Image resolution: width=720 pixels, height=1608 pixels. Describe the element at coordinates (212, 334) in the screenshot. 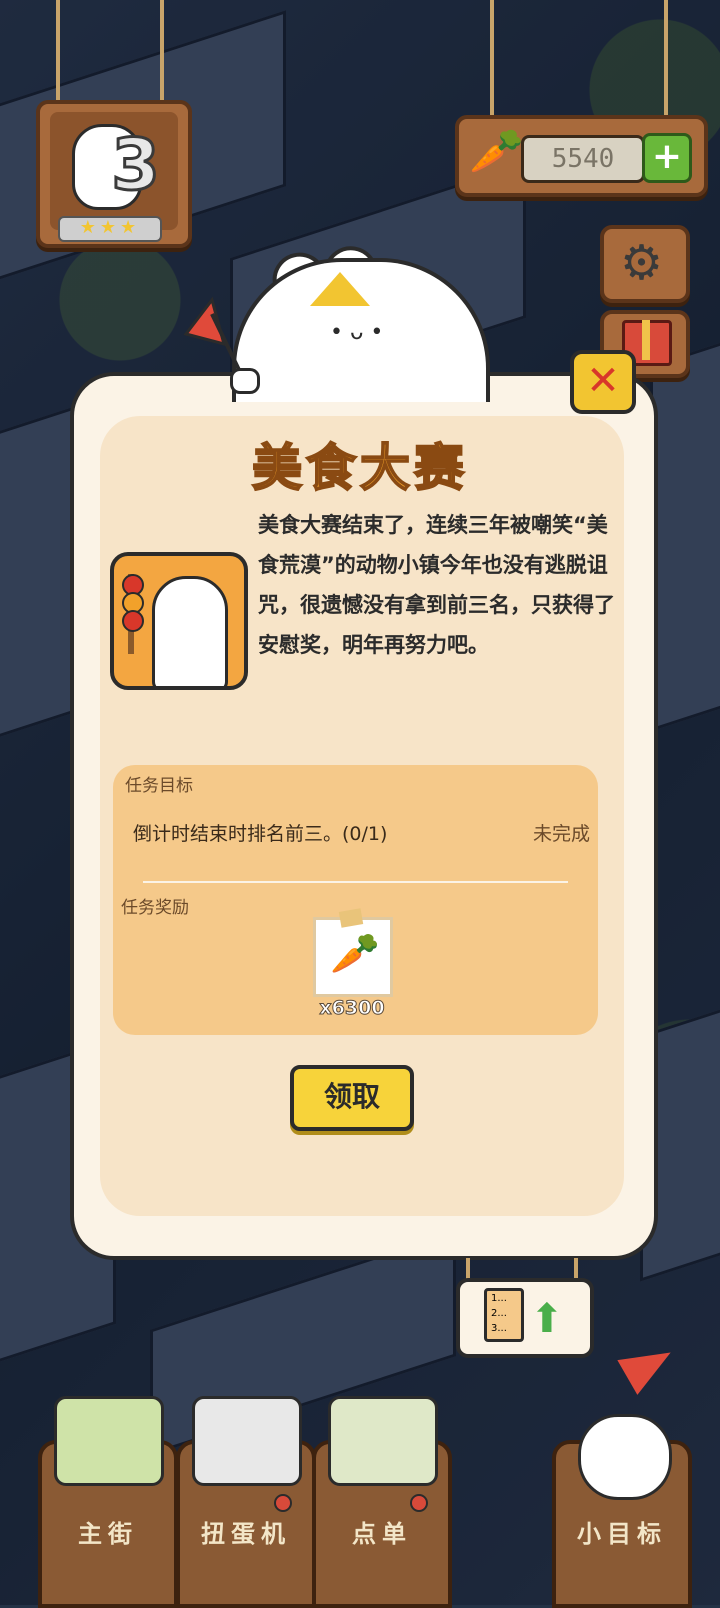

I see `flag-icon` at that location.